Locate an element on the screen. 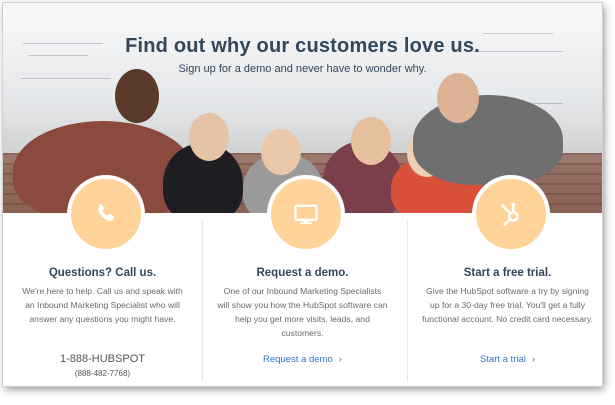 Image resolution: width=615 pixels, height=405 pixels. start-trial-link: Start a trial › is located at coordinates (505, 359).